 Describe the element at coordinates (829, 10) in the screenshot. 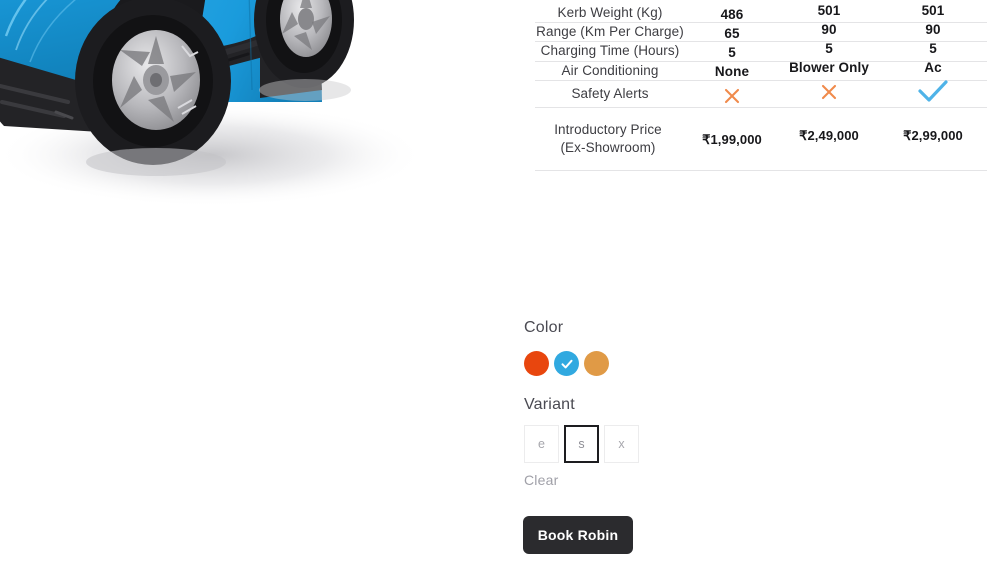

I see `spec-value-variant-s: 501` at that location.